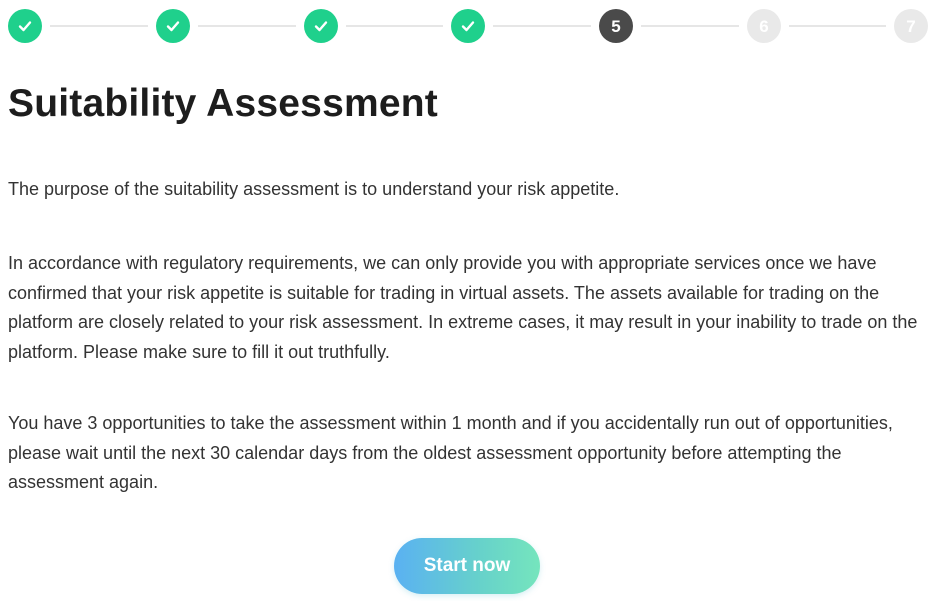  I want to click on step-6-pending: 6, so click(764, 26).